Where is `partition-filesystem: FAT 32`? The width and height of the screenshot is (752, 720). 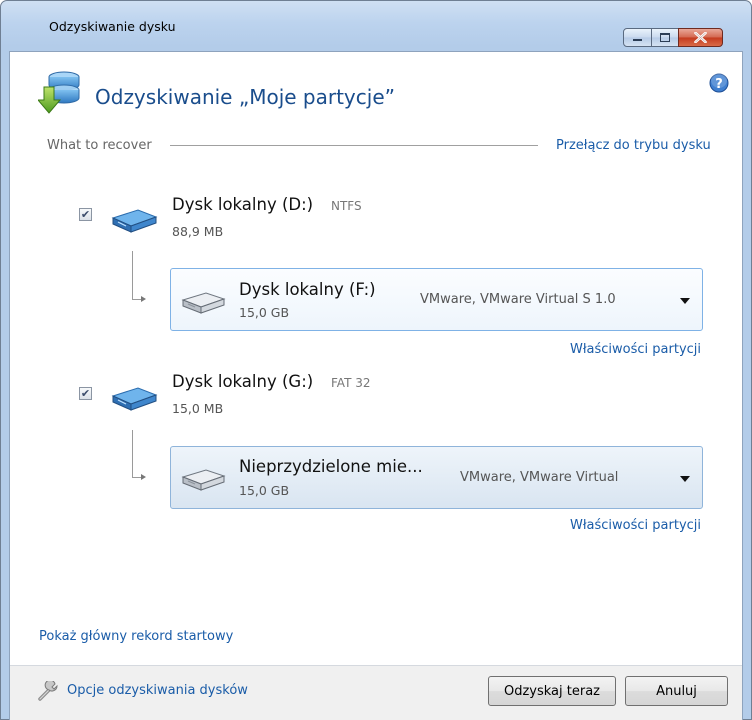 partition-filesystem: FAT 32 is located at coordinates (351, 383).